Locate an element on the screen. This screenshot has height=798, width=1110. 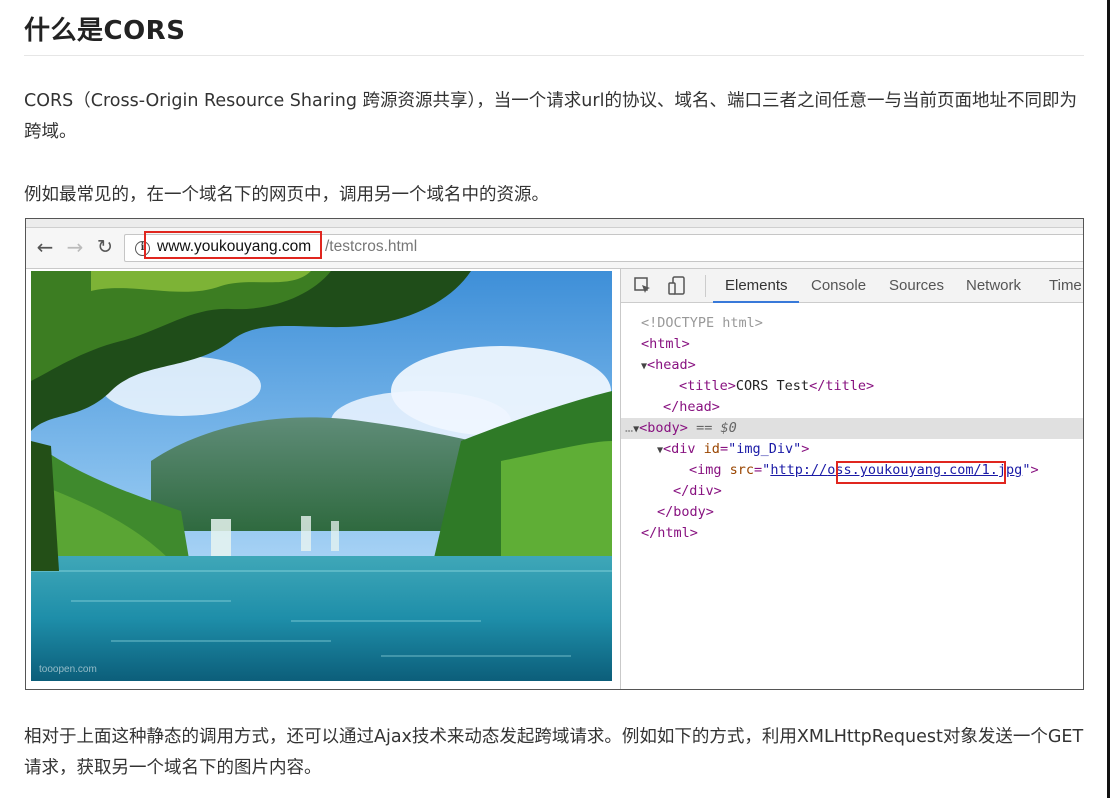
div-close-tag: </div> is located at coordinates (697, 491).